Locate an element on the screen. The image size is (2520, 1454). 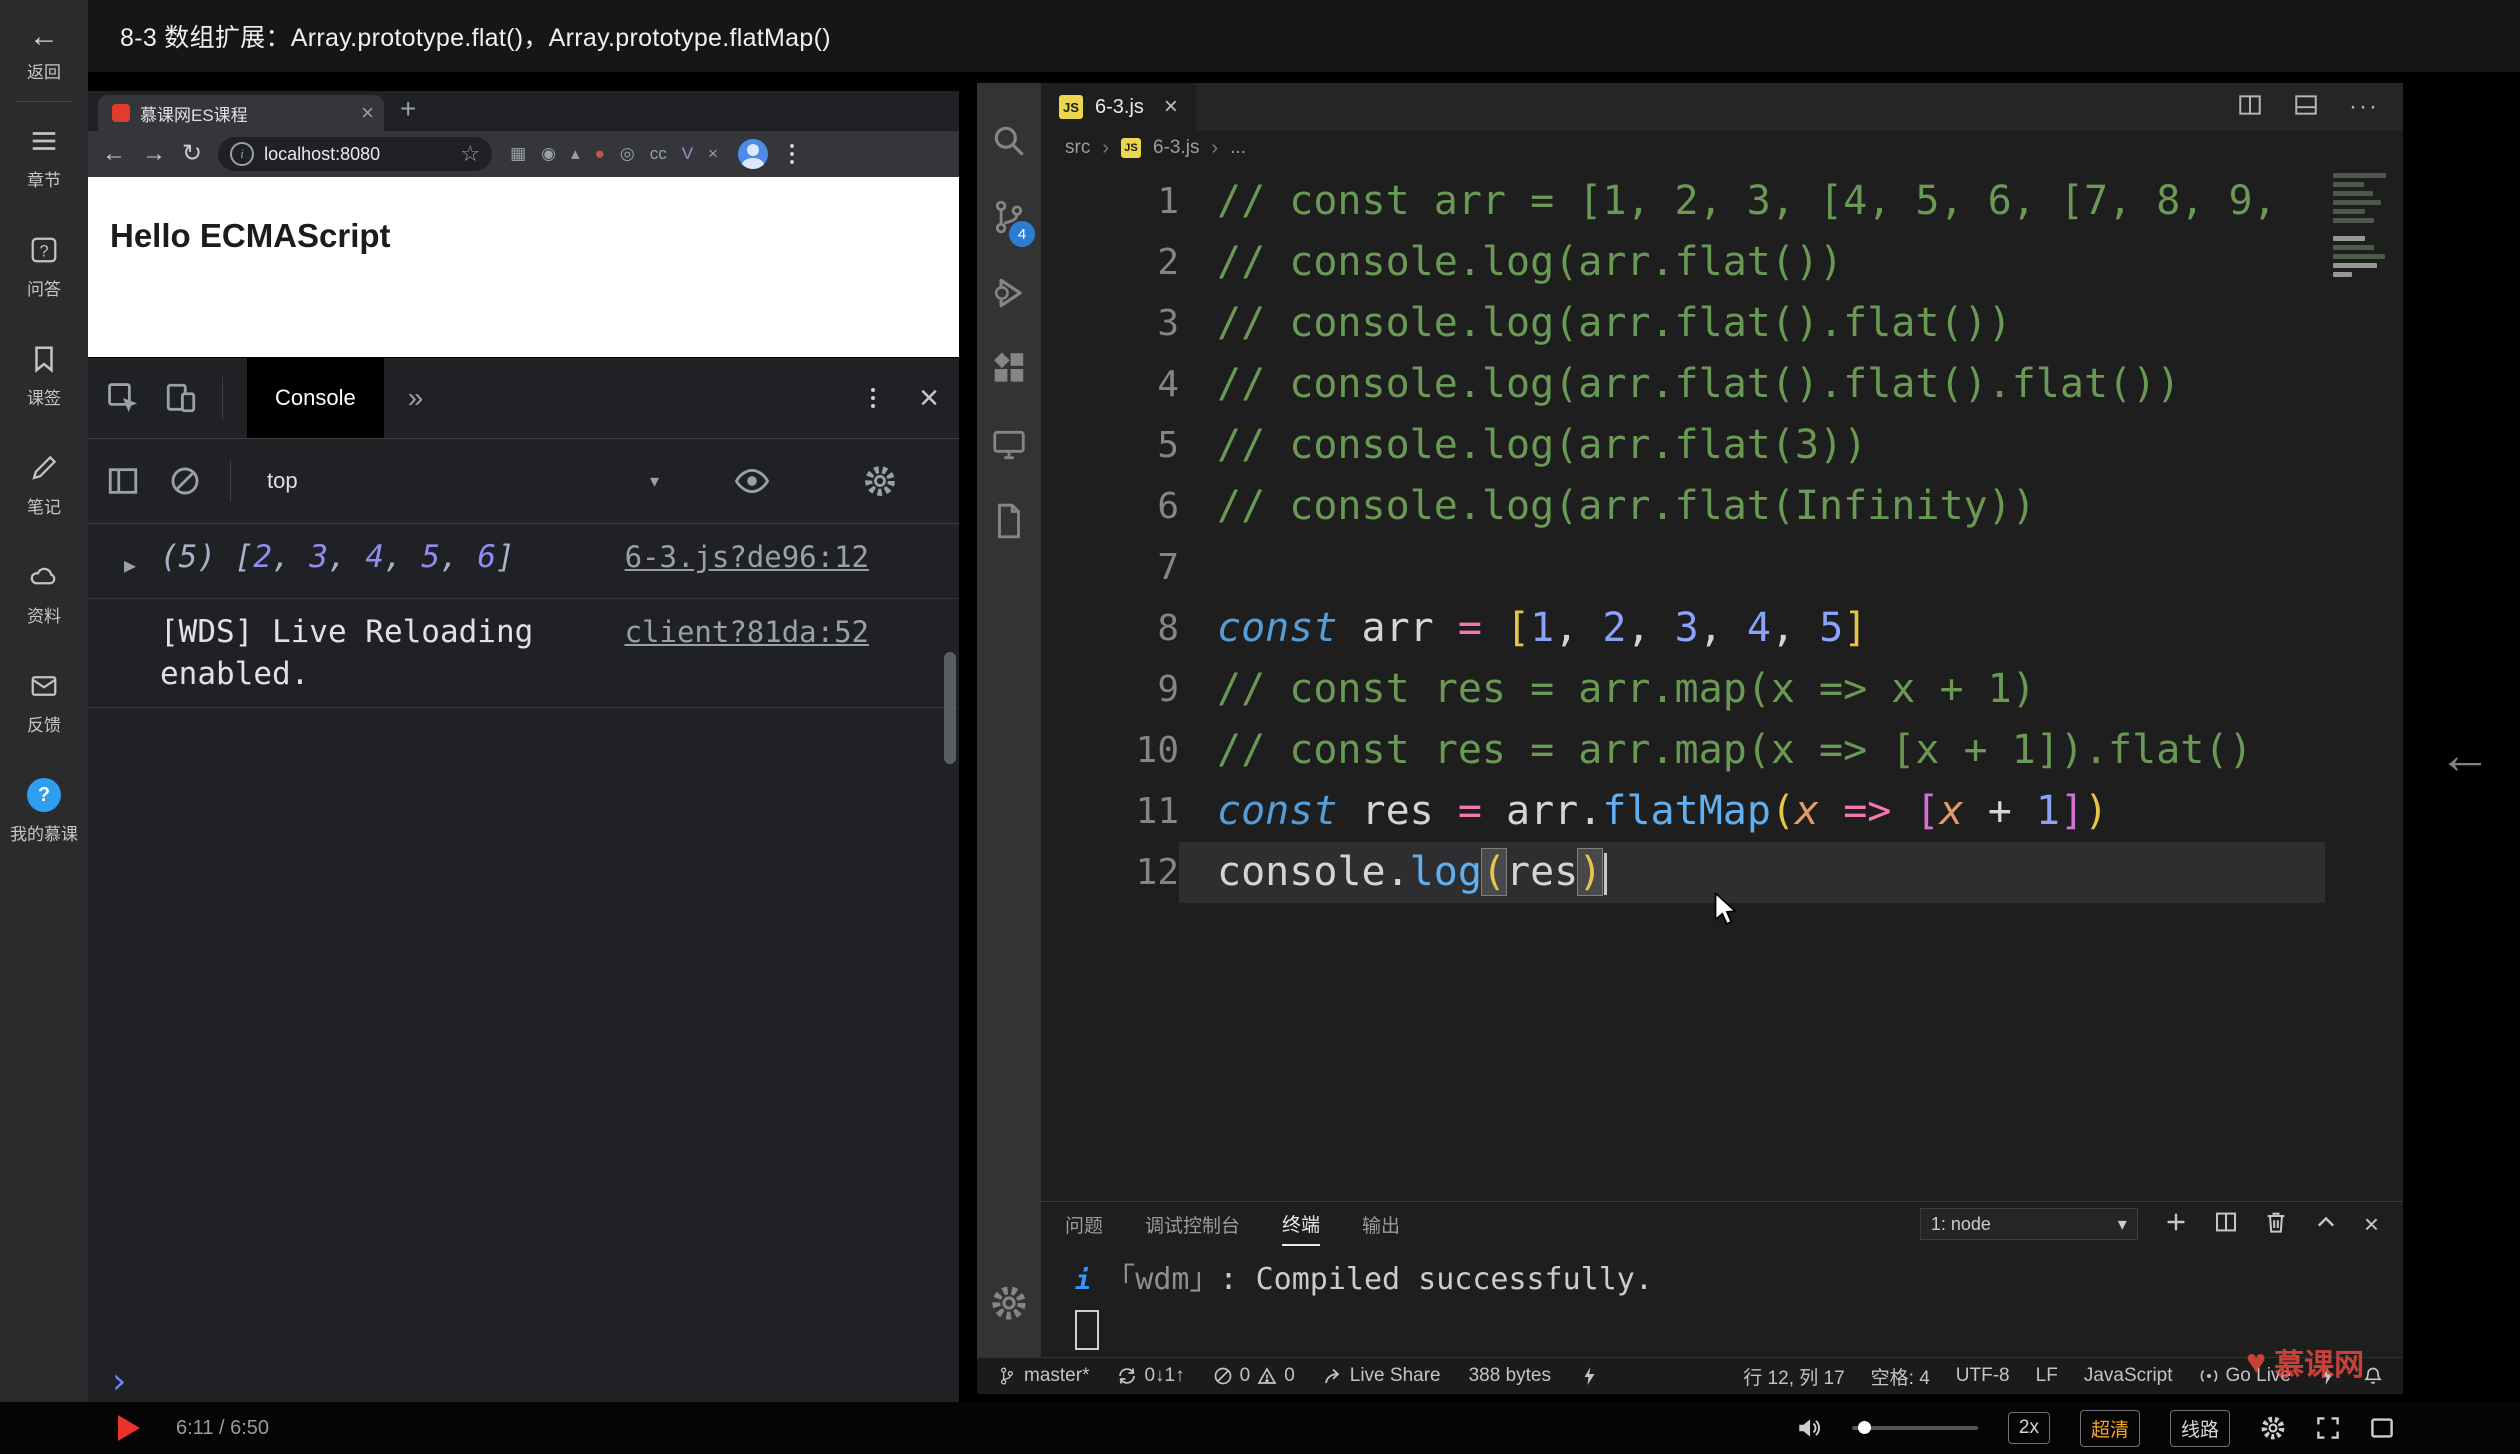
collapse-arrow-icon: ← is located at coordinates (2465, 755).